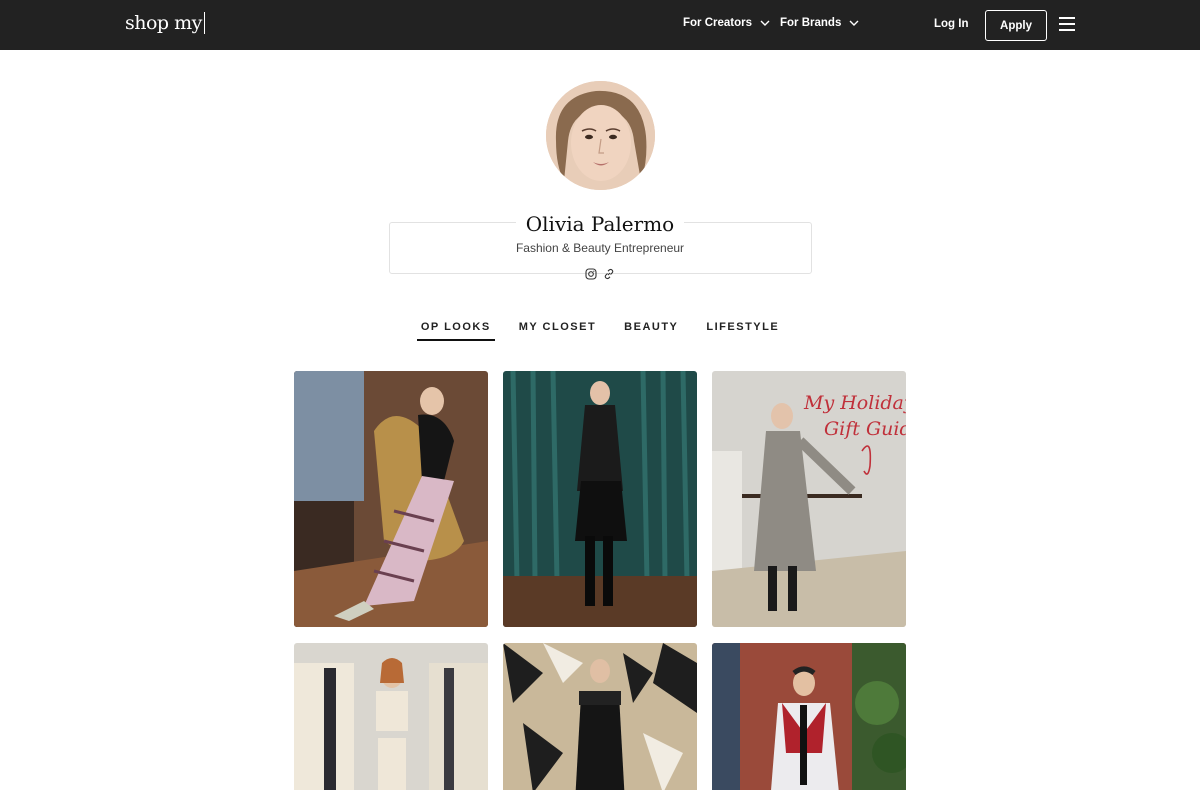 The width and height of the screenshot is (1200, 790). Describe the element at coordinates (865, 429) in the screenshot. I see `gift-guide-line2: Gift Guide` at that location.